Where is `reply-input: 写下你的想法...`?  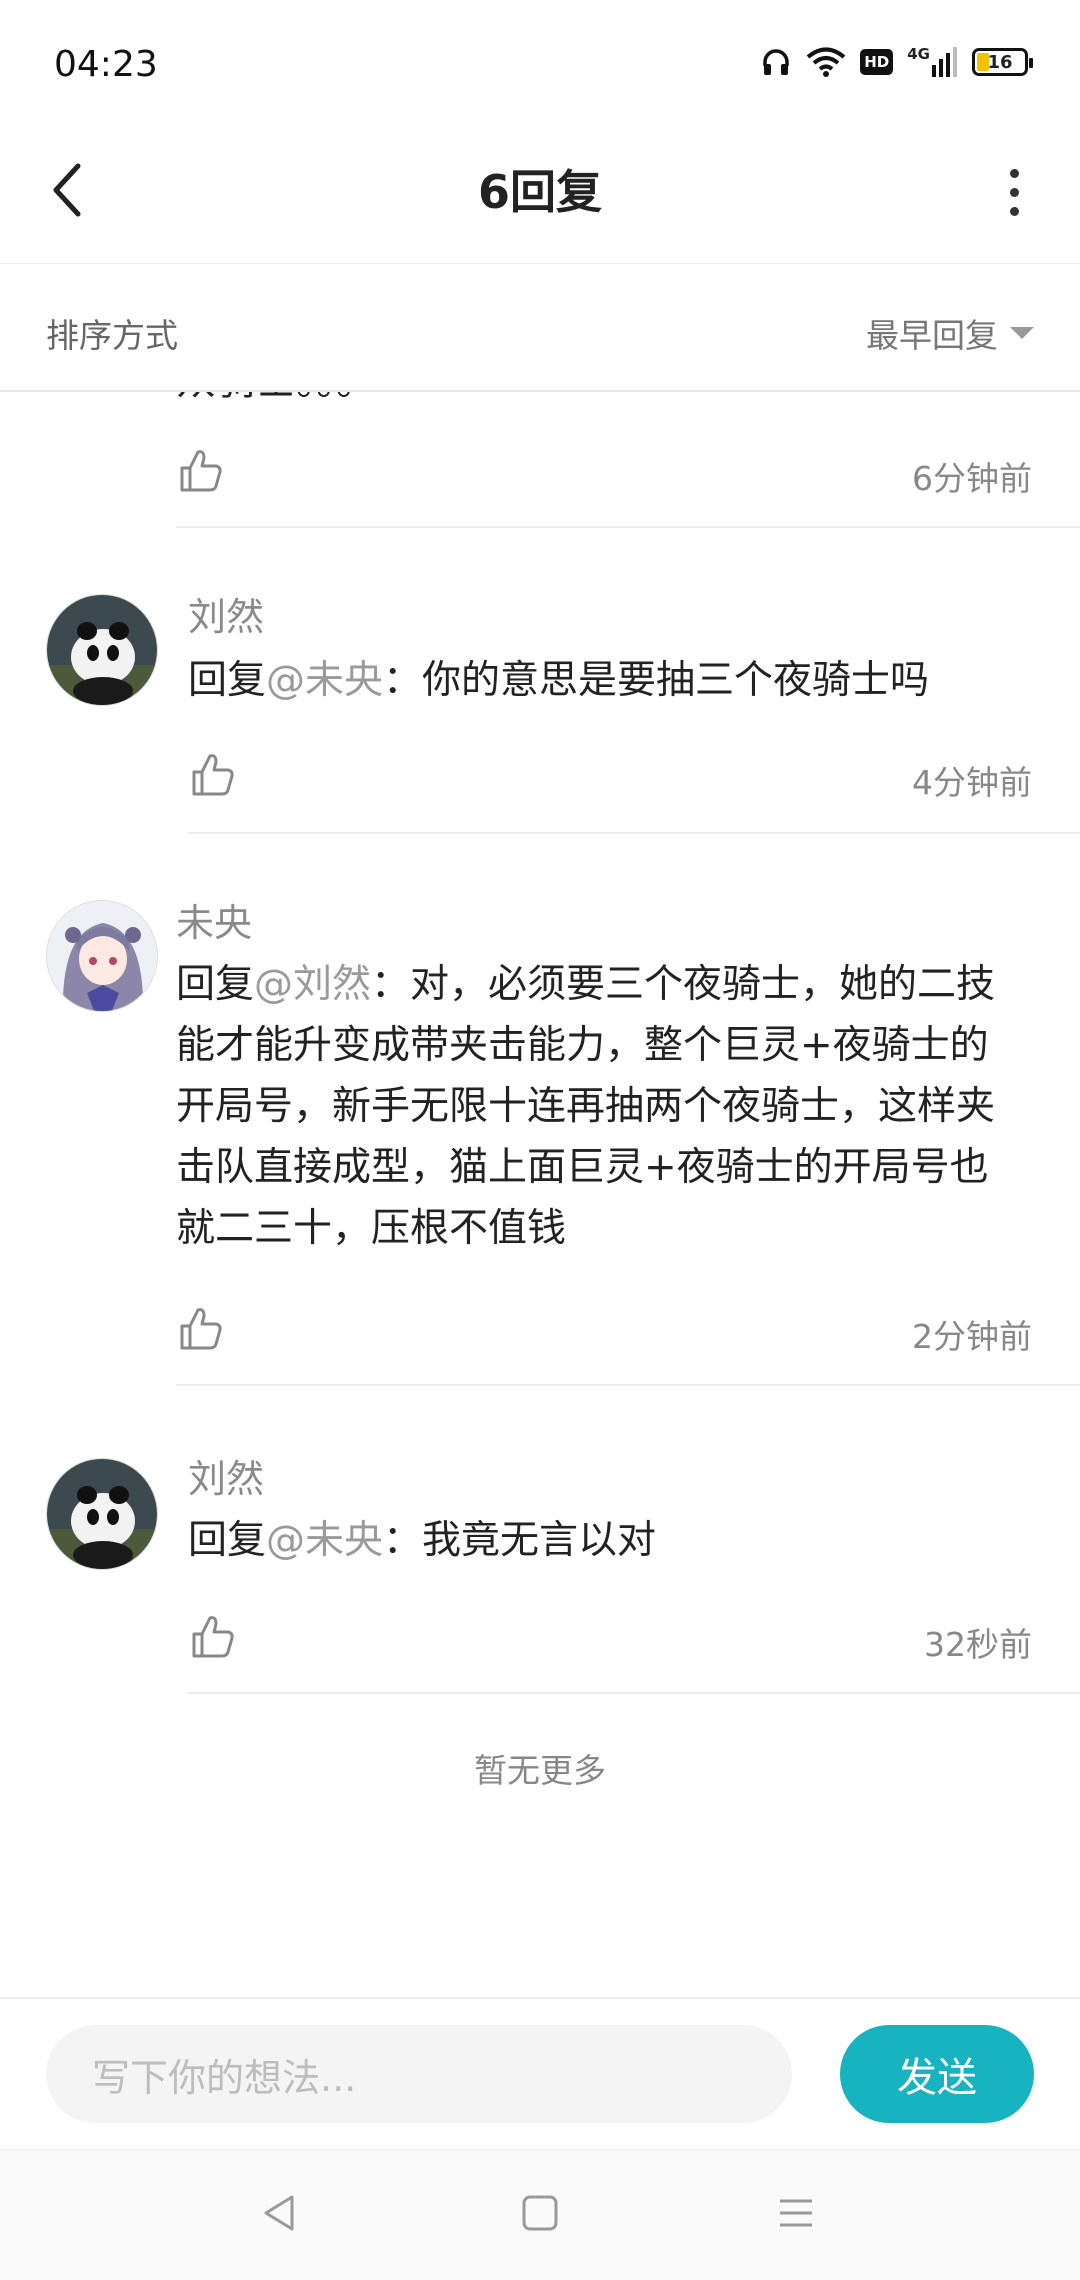 reply-input: 写下你的想法... is located at coordinates (419, 2074).